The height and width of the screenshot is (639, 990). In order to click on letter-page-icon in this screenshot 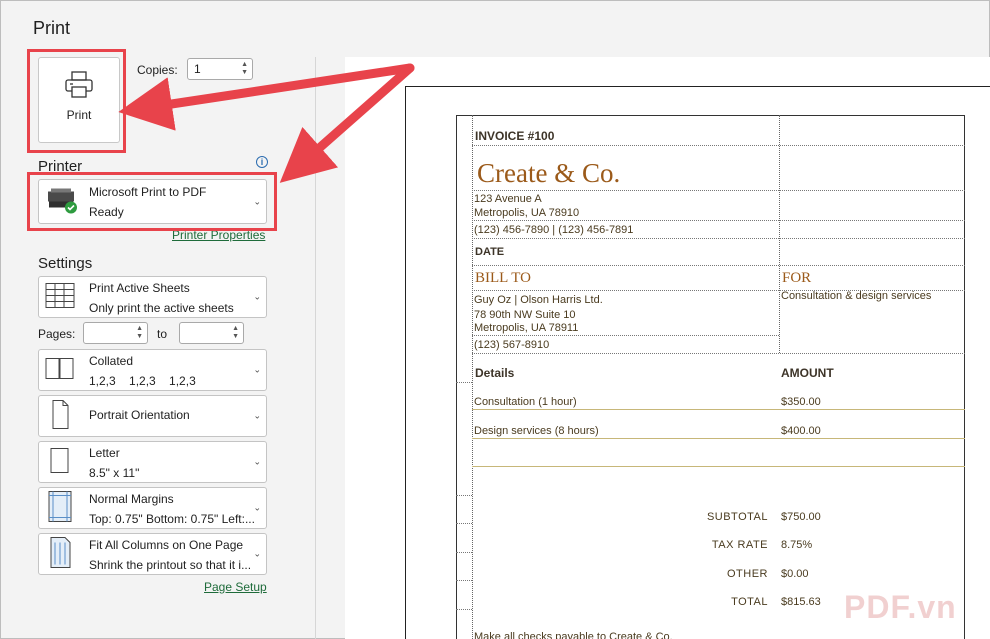, I will do `click(60, 462)`.